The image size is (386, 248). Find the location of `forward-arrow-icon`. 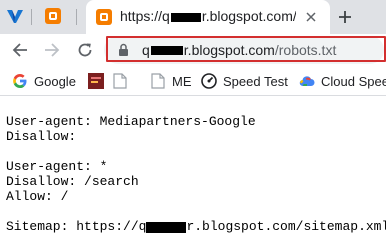

forward-arrow-icon is located at coordinates (52, 50).